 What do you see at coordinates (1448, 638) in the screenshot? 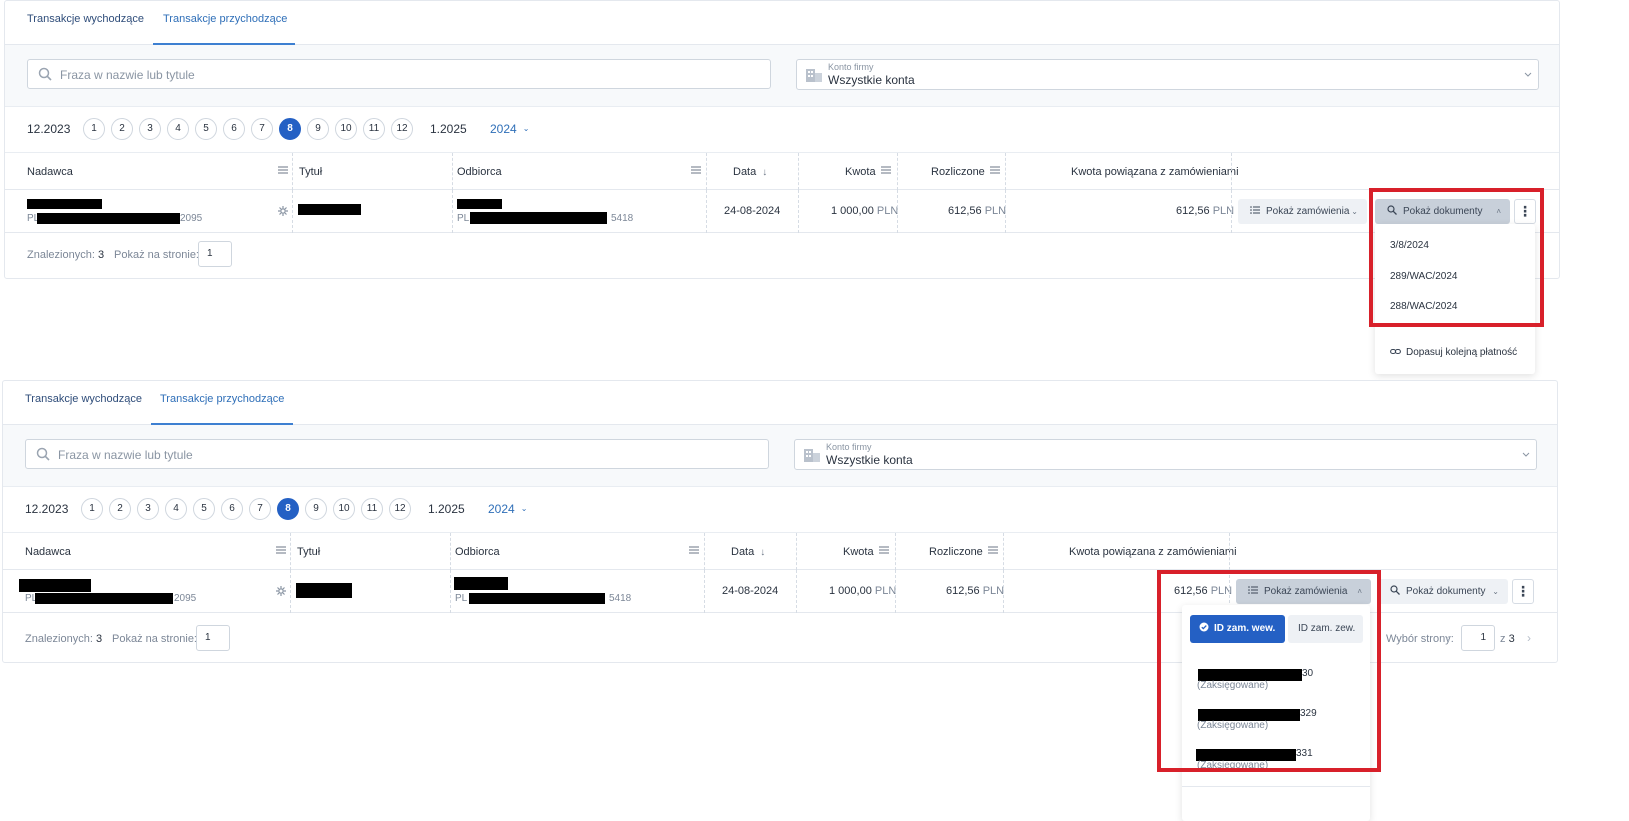
I see `chevron-left-icon: ‹` at bounding box center [1448, 638].